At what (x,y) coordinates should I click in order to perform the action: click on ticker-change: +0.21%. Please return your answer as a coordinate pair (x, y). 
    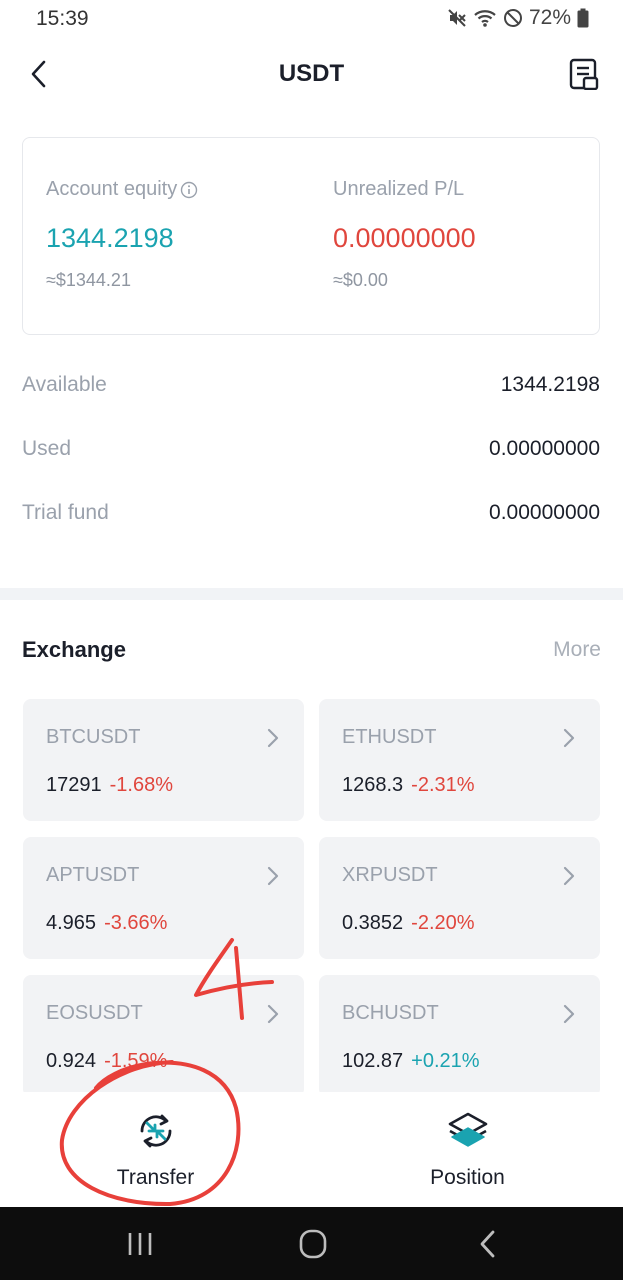
    Looking at the image, I should click on (445, 1061).